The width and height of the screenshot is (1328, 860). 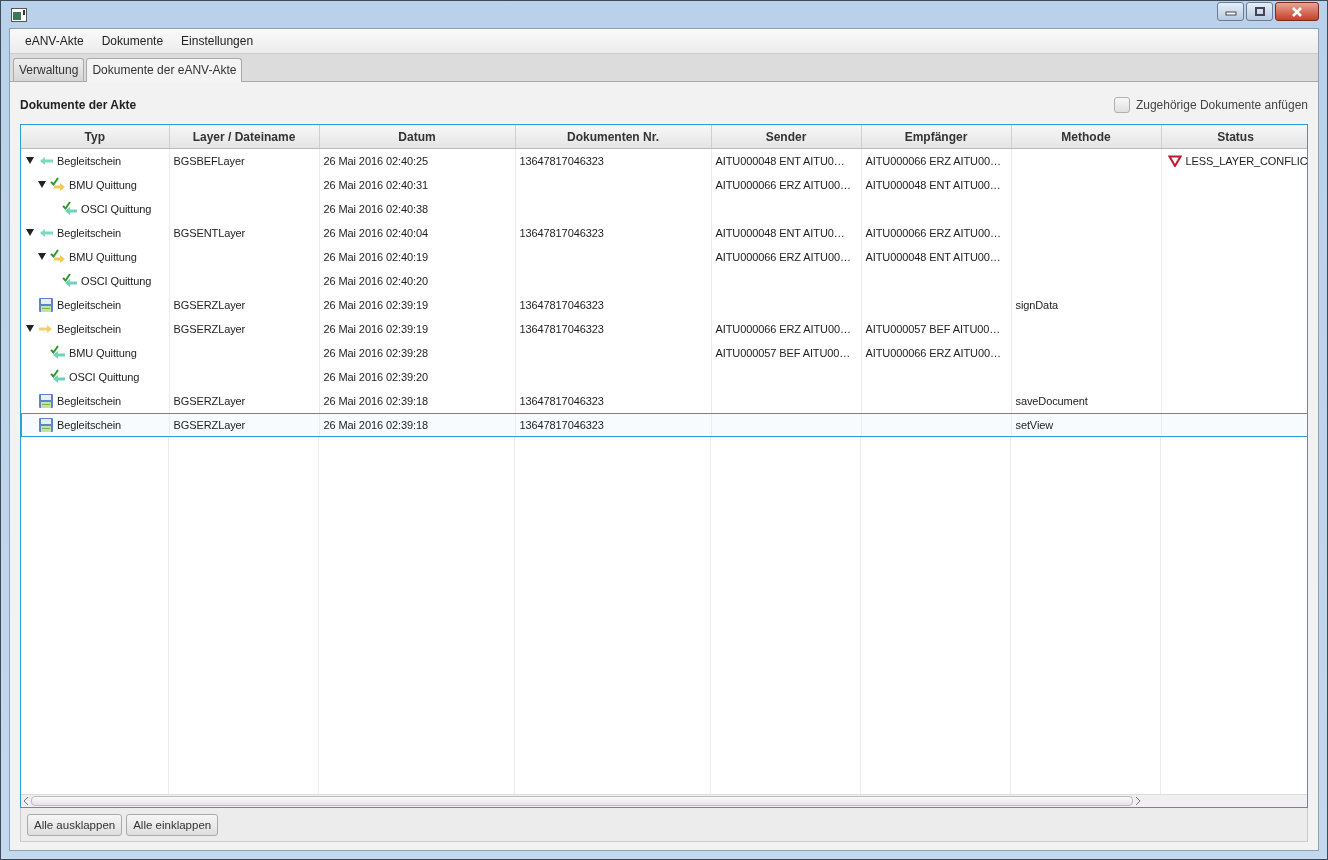 What do you see at coordinates (54, 41) in the screenshot?
I see `menu-item: eANV-Akte` at bounding box center [54, 41].